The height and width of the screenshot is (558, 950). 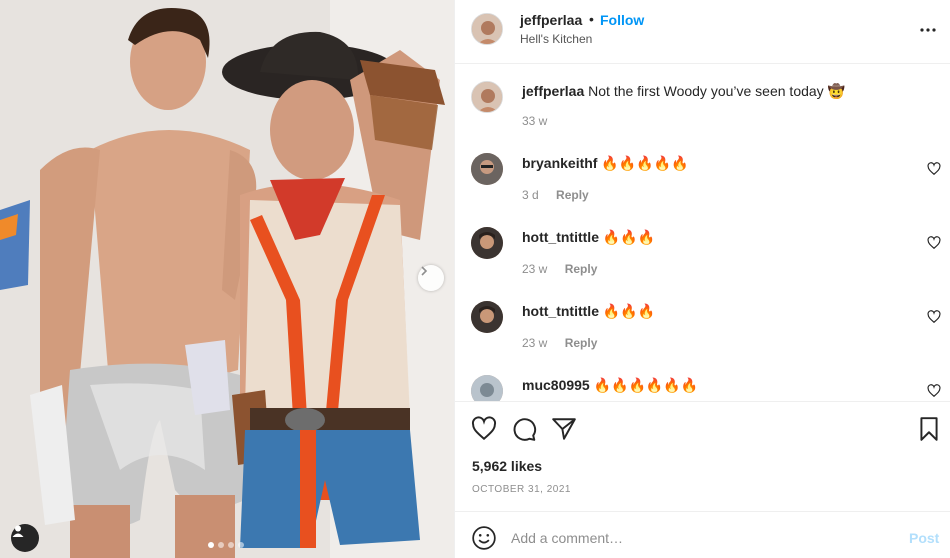 What do you see at coordinates (564, 429) in the screenshot?
I see `share-send-icon` at bounding box center [564, 429].